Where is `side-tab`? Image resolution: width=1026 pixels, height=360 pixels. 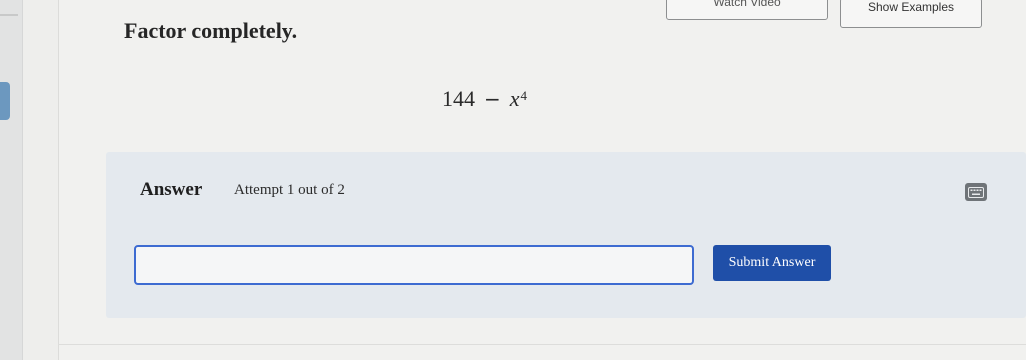 side-tab is located at coordinates (5, 101).